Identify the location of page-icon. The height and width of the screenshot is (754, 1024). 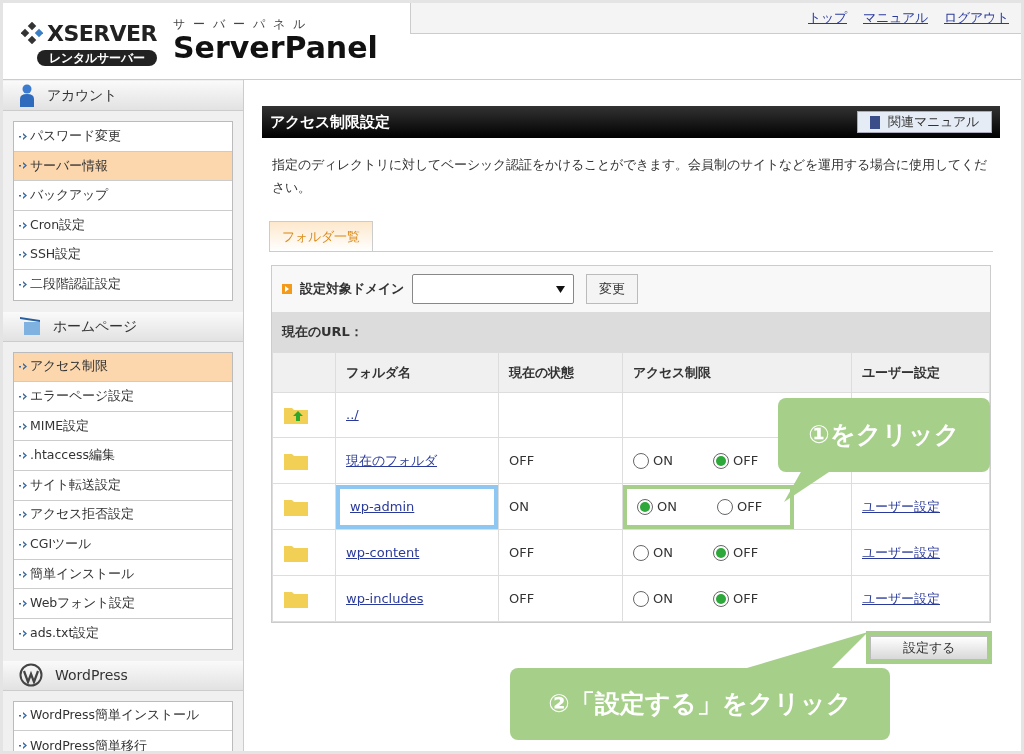
(30, 326).